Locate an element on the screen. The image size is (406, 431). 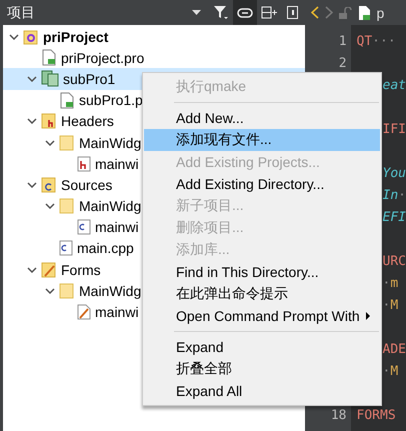
code-token: ··· is located at coordinates (384, 41).